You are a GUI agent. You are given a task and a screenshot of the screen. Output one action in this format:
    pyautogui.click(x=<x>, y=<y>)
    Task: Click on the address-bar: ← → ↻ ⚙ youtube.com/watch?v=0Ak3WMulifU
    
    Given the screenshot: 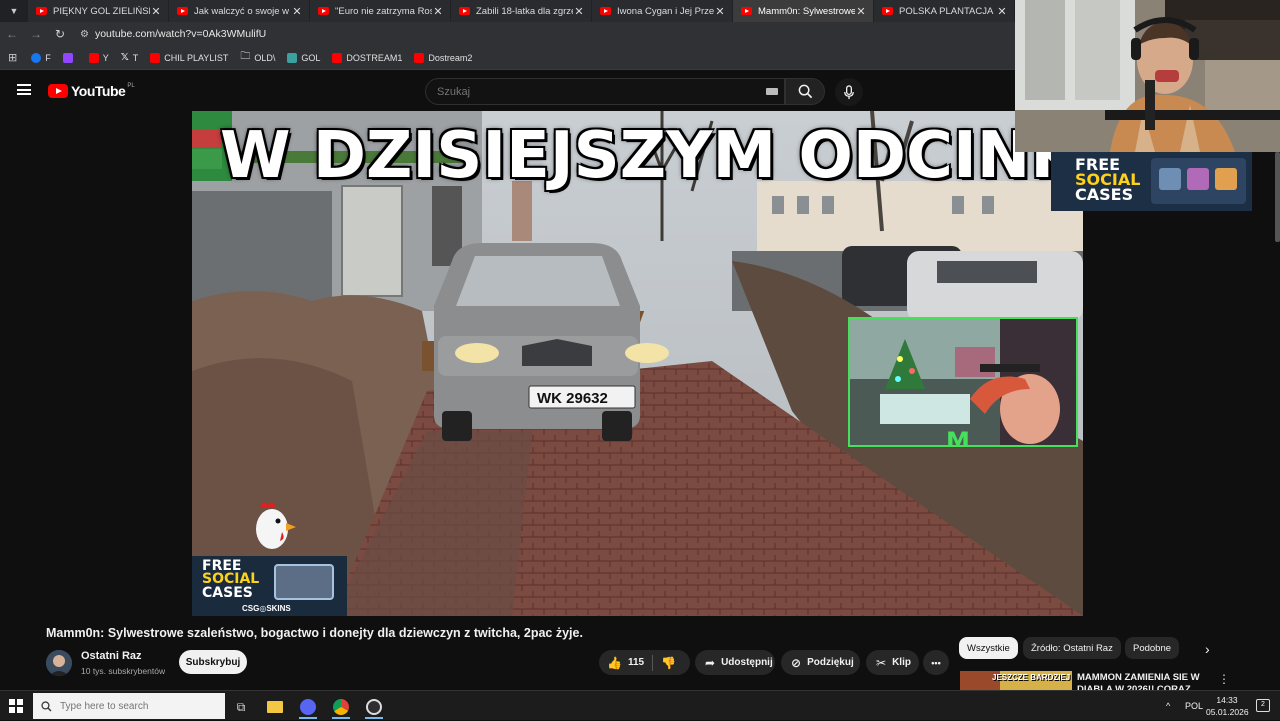 What is the action you would take?
    pyautogui.click(x=507, y=34)
    